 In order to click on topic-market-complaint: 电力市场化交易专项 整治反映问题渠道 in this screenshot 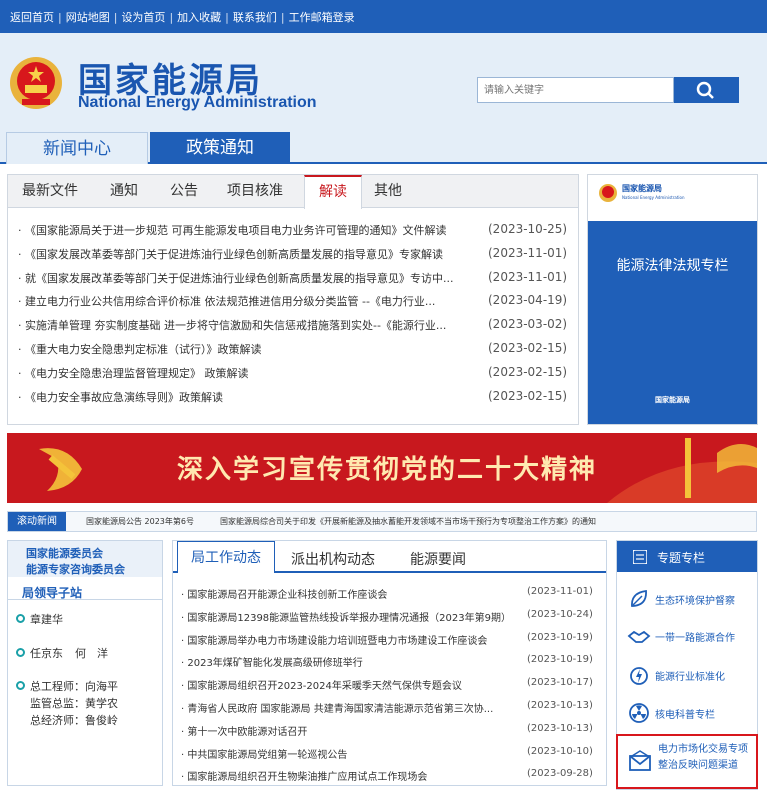, I will do `click(687, 761)`.